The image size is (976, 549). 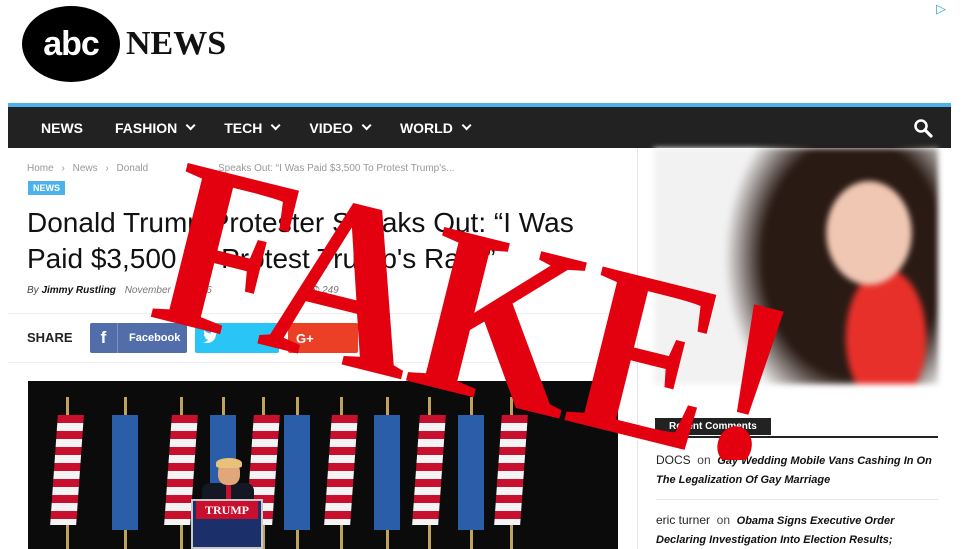 What do you see at coordinates (155, 128) in the screenshot?
I see `nav-item-fashion: FASHION` at bounding box center [155, 128].